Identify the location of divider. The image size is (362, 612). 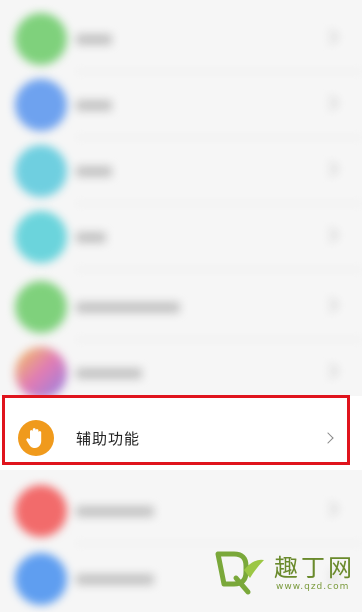
(219, 269).